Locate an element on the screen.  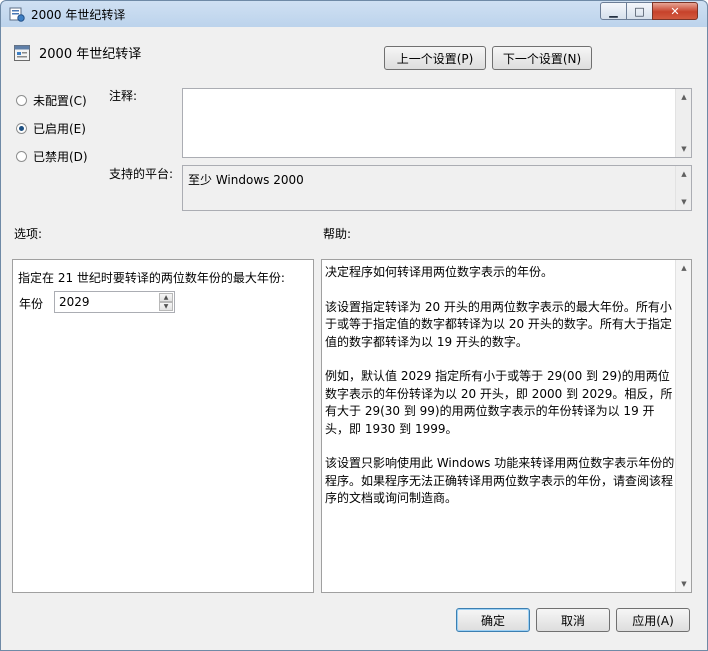
radio-label: 已禁用(D) is located at coordinates (60, 157).